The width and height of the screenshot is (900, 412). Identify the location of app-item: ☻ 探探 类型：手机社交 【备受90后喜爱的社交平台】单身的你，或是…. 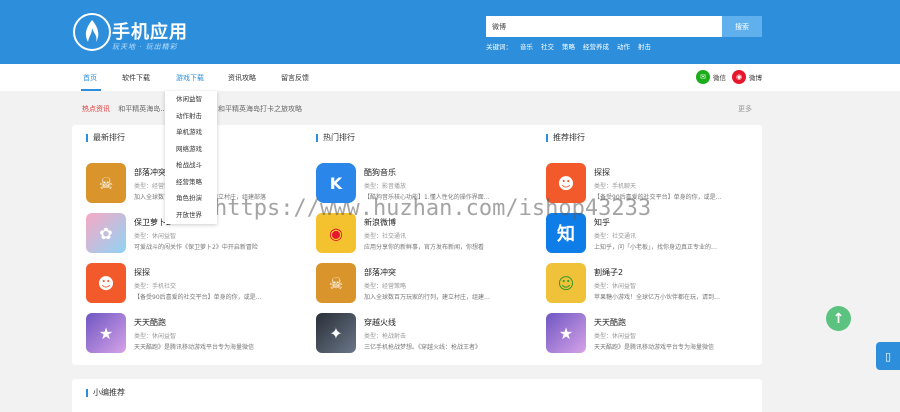
(191, 285).